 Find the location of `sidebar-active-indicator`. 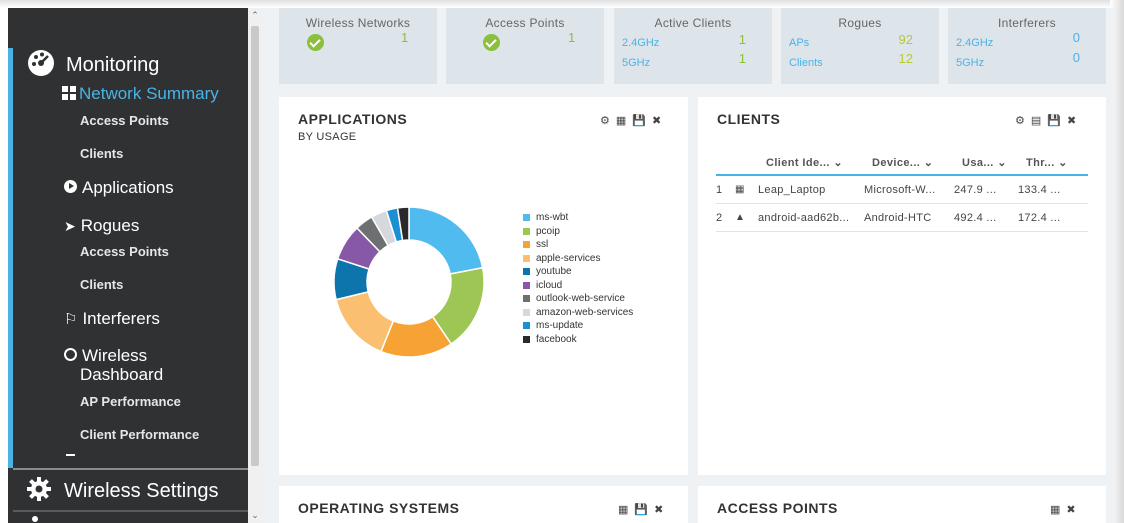

sidebar-active-indicator is located at coordinates (10, 258).